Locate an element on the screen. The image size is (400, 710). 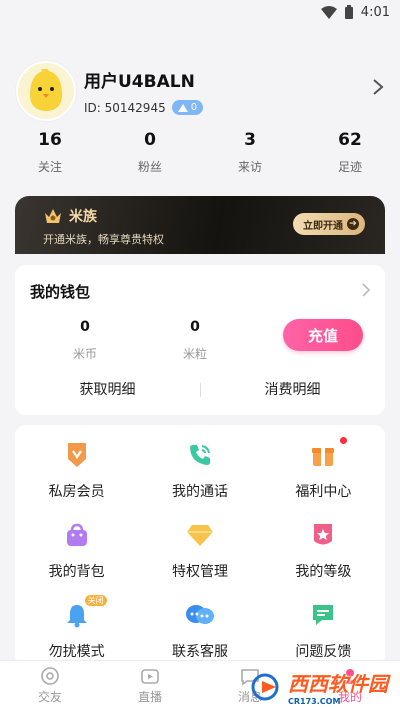
video-icon is located at coordinates (150, 676).